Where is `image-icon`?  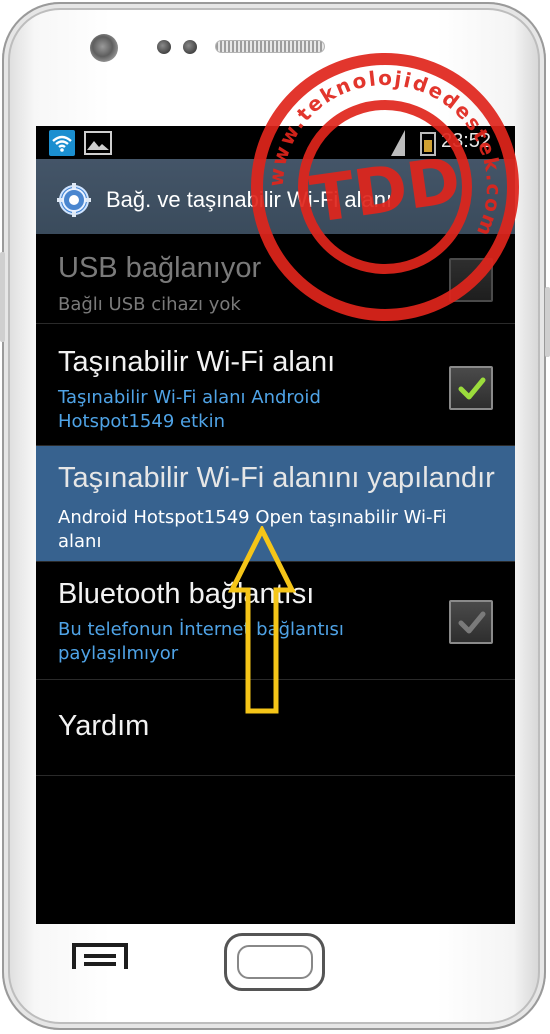
image-icon is located at coordinates (98, 143).